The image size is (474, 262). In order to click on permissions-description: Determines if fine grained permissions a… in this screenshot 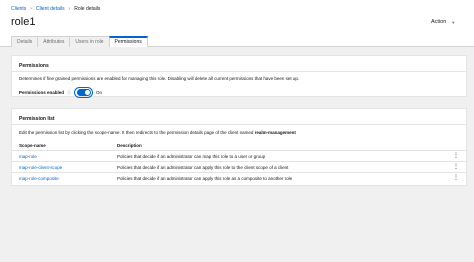, I will do `click(159, 78)`.